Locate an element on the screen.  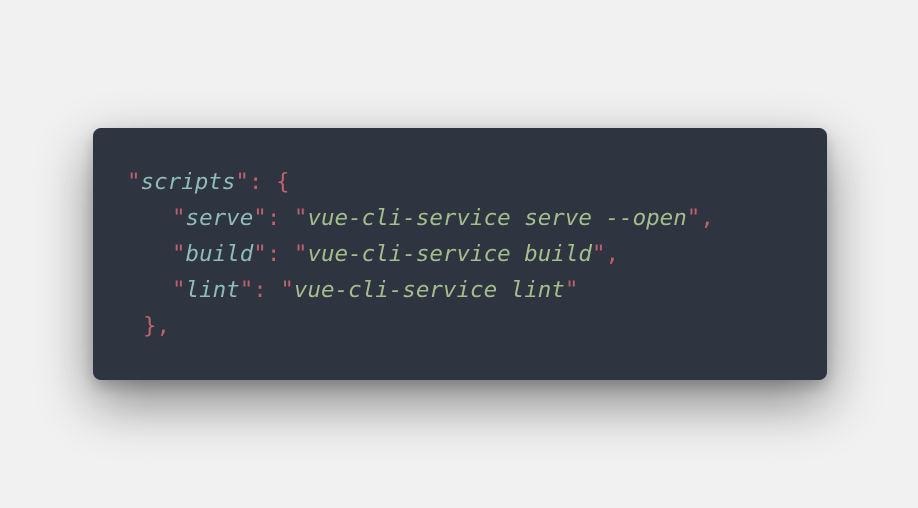
code-line-build: "build": "vue-cli-service build", is located at coordinates (420, 254).